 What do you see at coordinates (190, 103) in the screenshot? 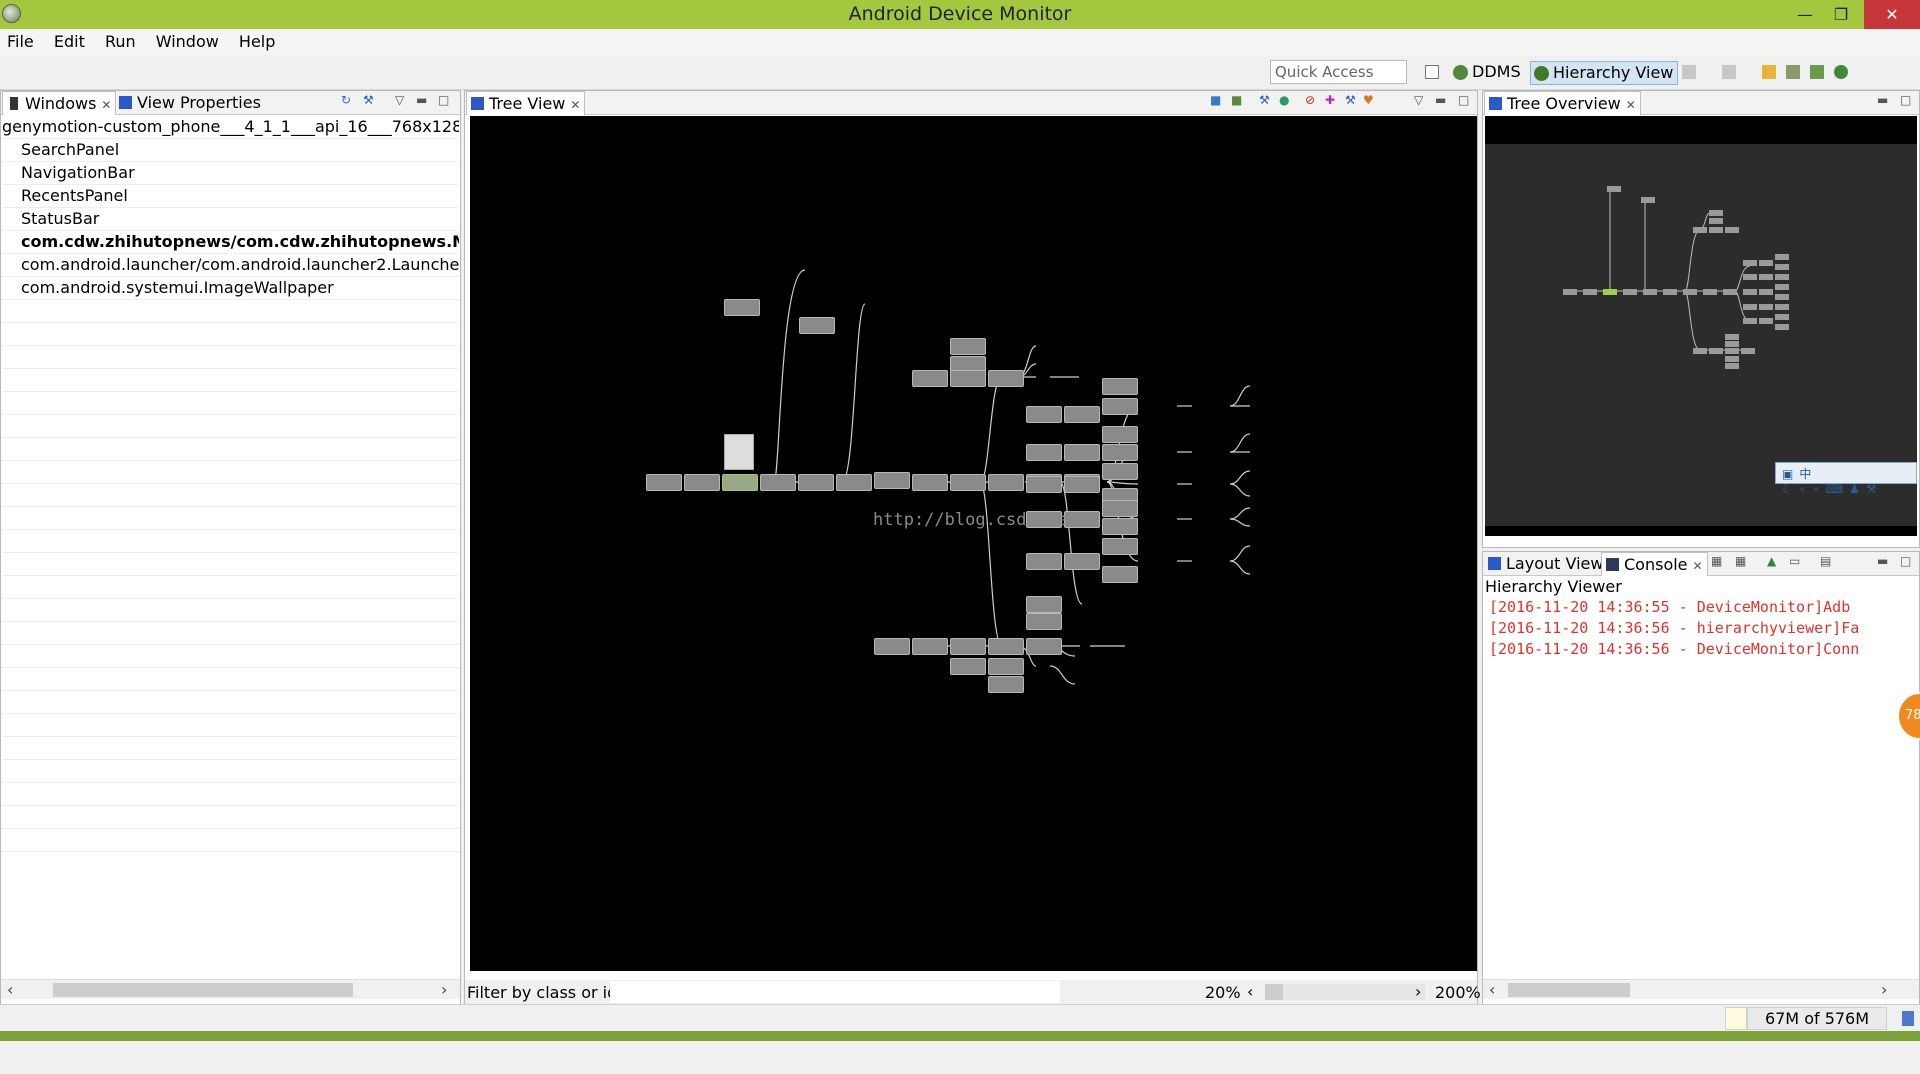
I see `tab-view-properties: View Properties` at bounding box center [190, 103].